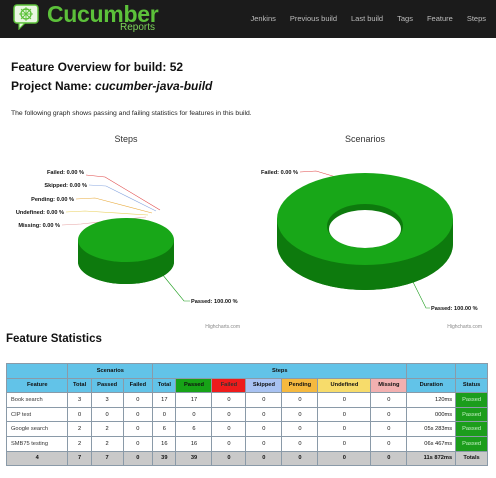  What do you see at coordinates (110, 371) in the screenshot?
I see `header-group-scenarios: Scenarios` at bounding box center [110, 371].